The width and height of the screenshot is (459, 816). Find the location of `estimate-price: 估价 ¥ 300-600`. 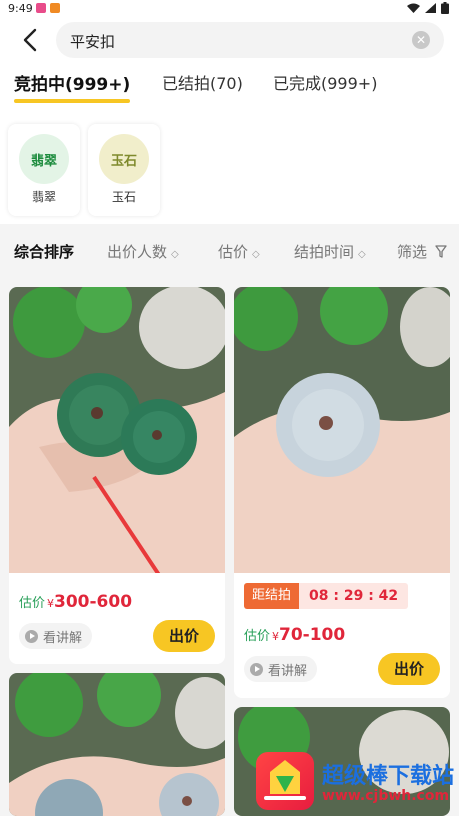

estimate-price: 估价 ¥ 300-600 is located at coordinates (75, 602).